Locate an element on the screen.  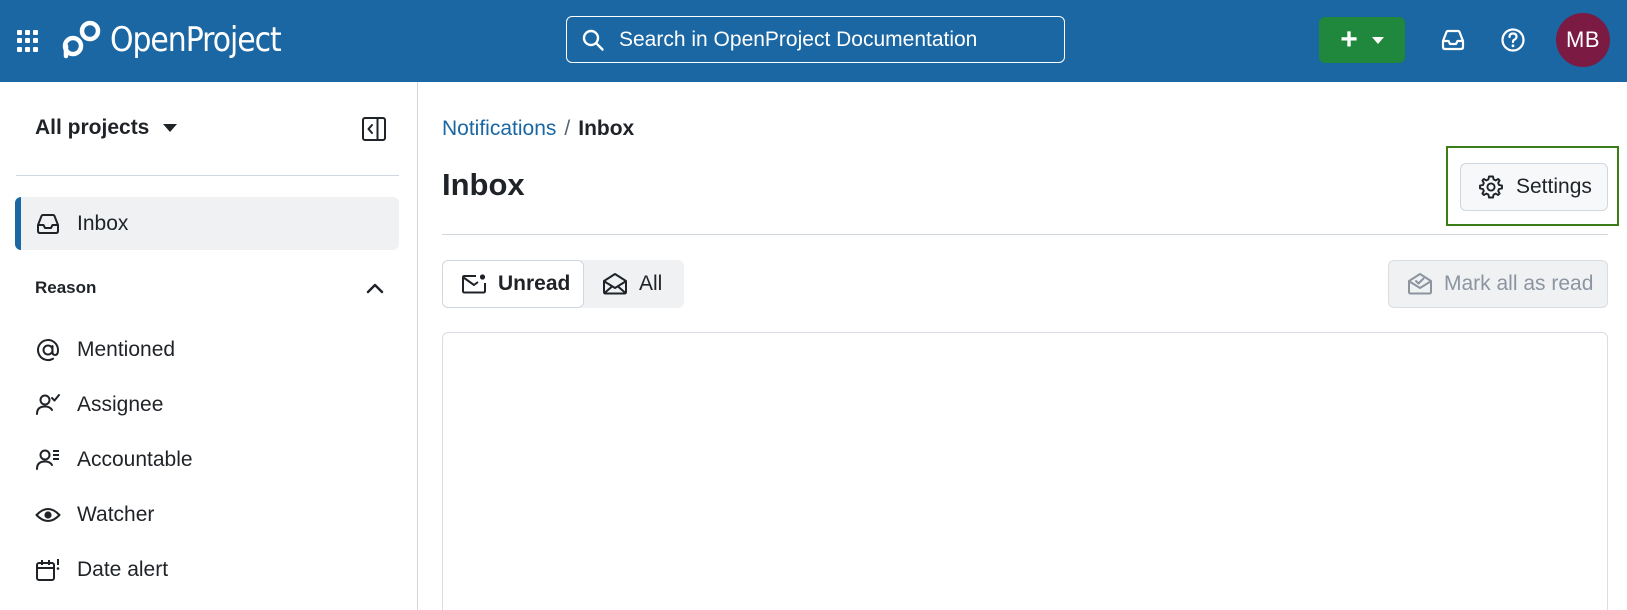
breadcrumb-current: Inbox is located at coordinates (606, 128).